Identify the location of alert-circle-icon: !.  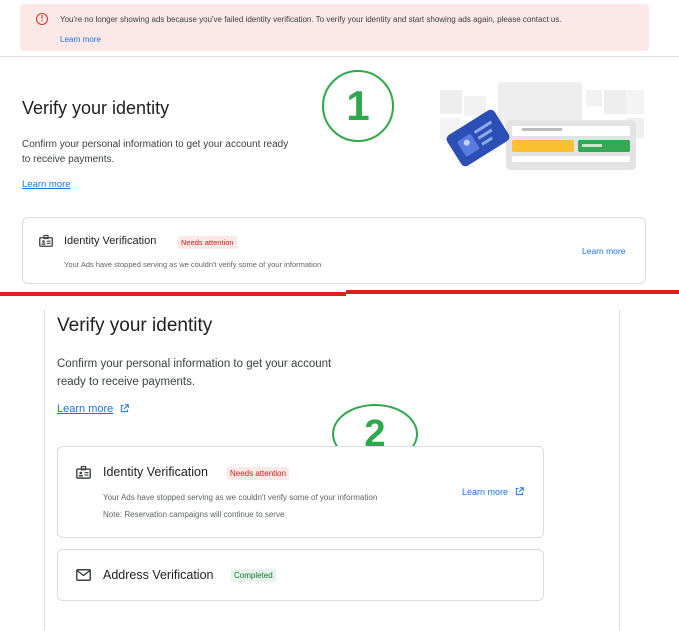
(42, 19).